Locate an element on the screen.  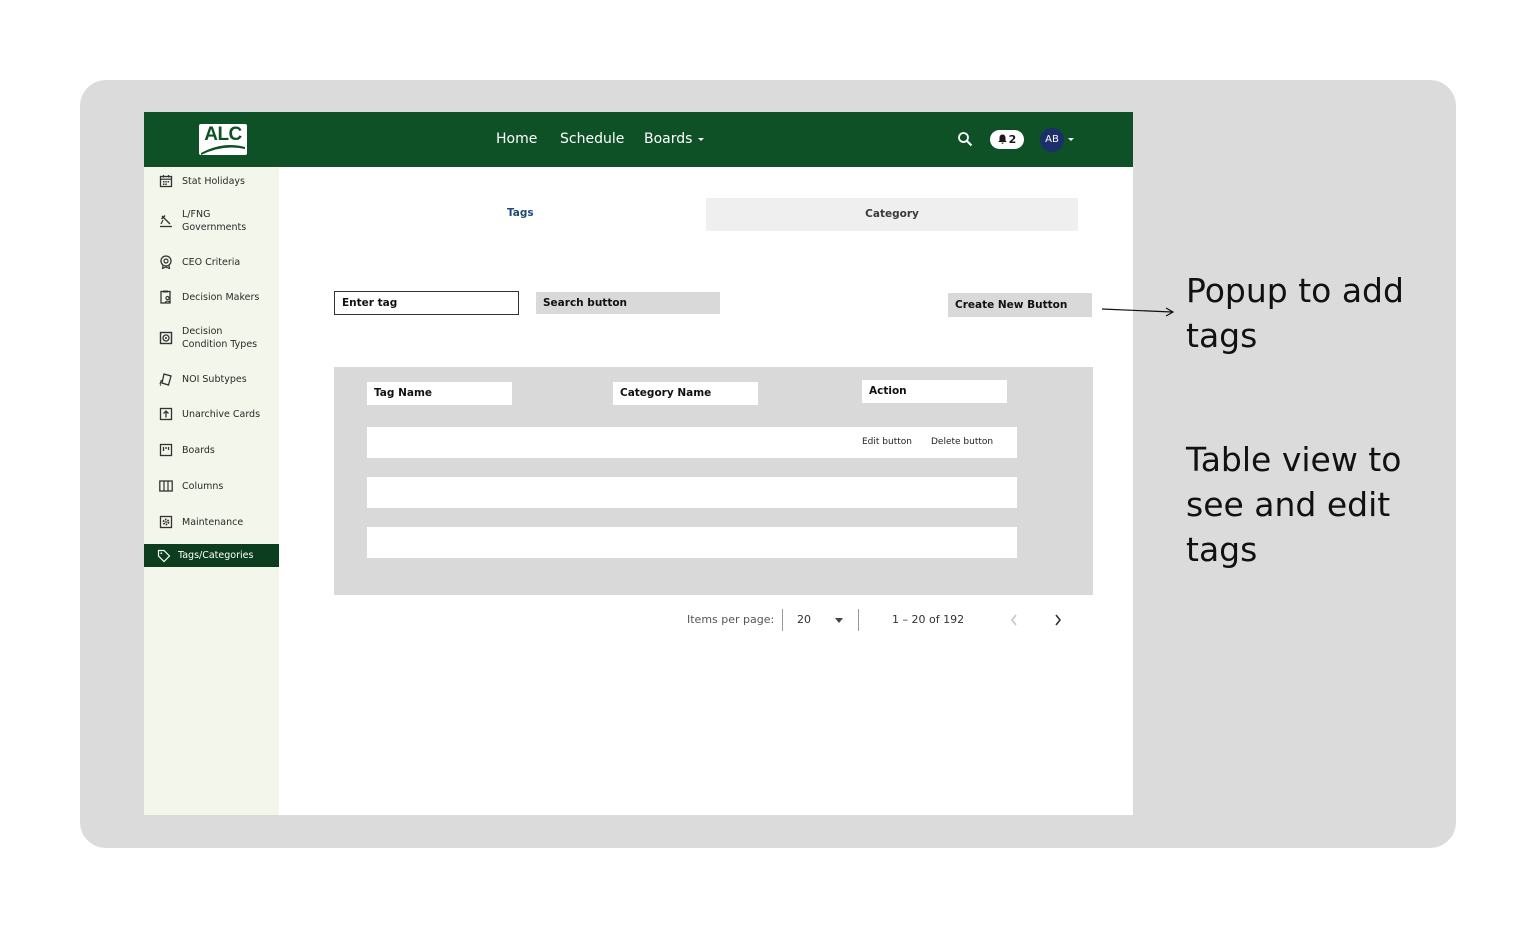
sidebar-item-label: Columns is located at coordinates (203, 486).